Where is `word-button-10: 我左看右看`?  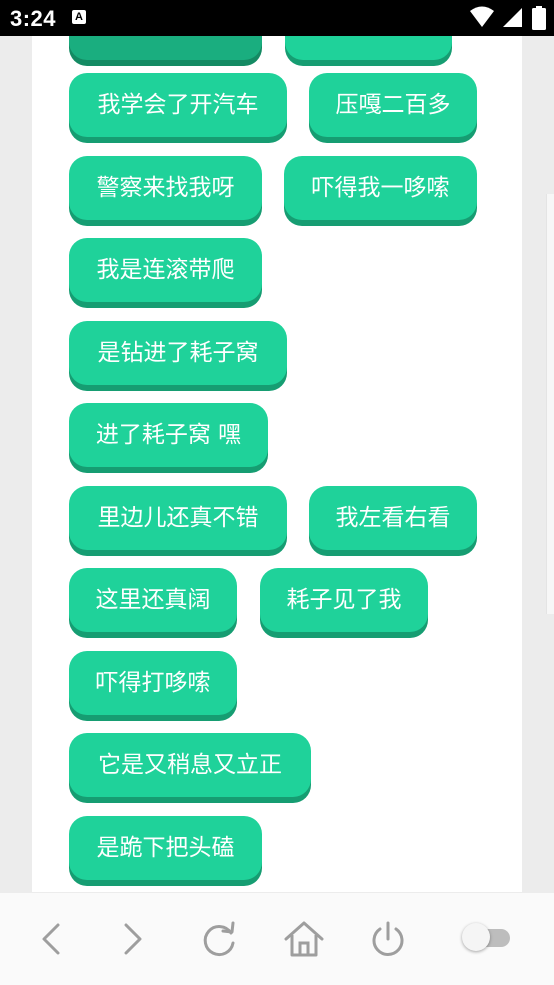 word-button-10: 我左看右看 is located at coordinates (393, 518).